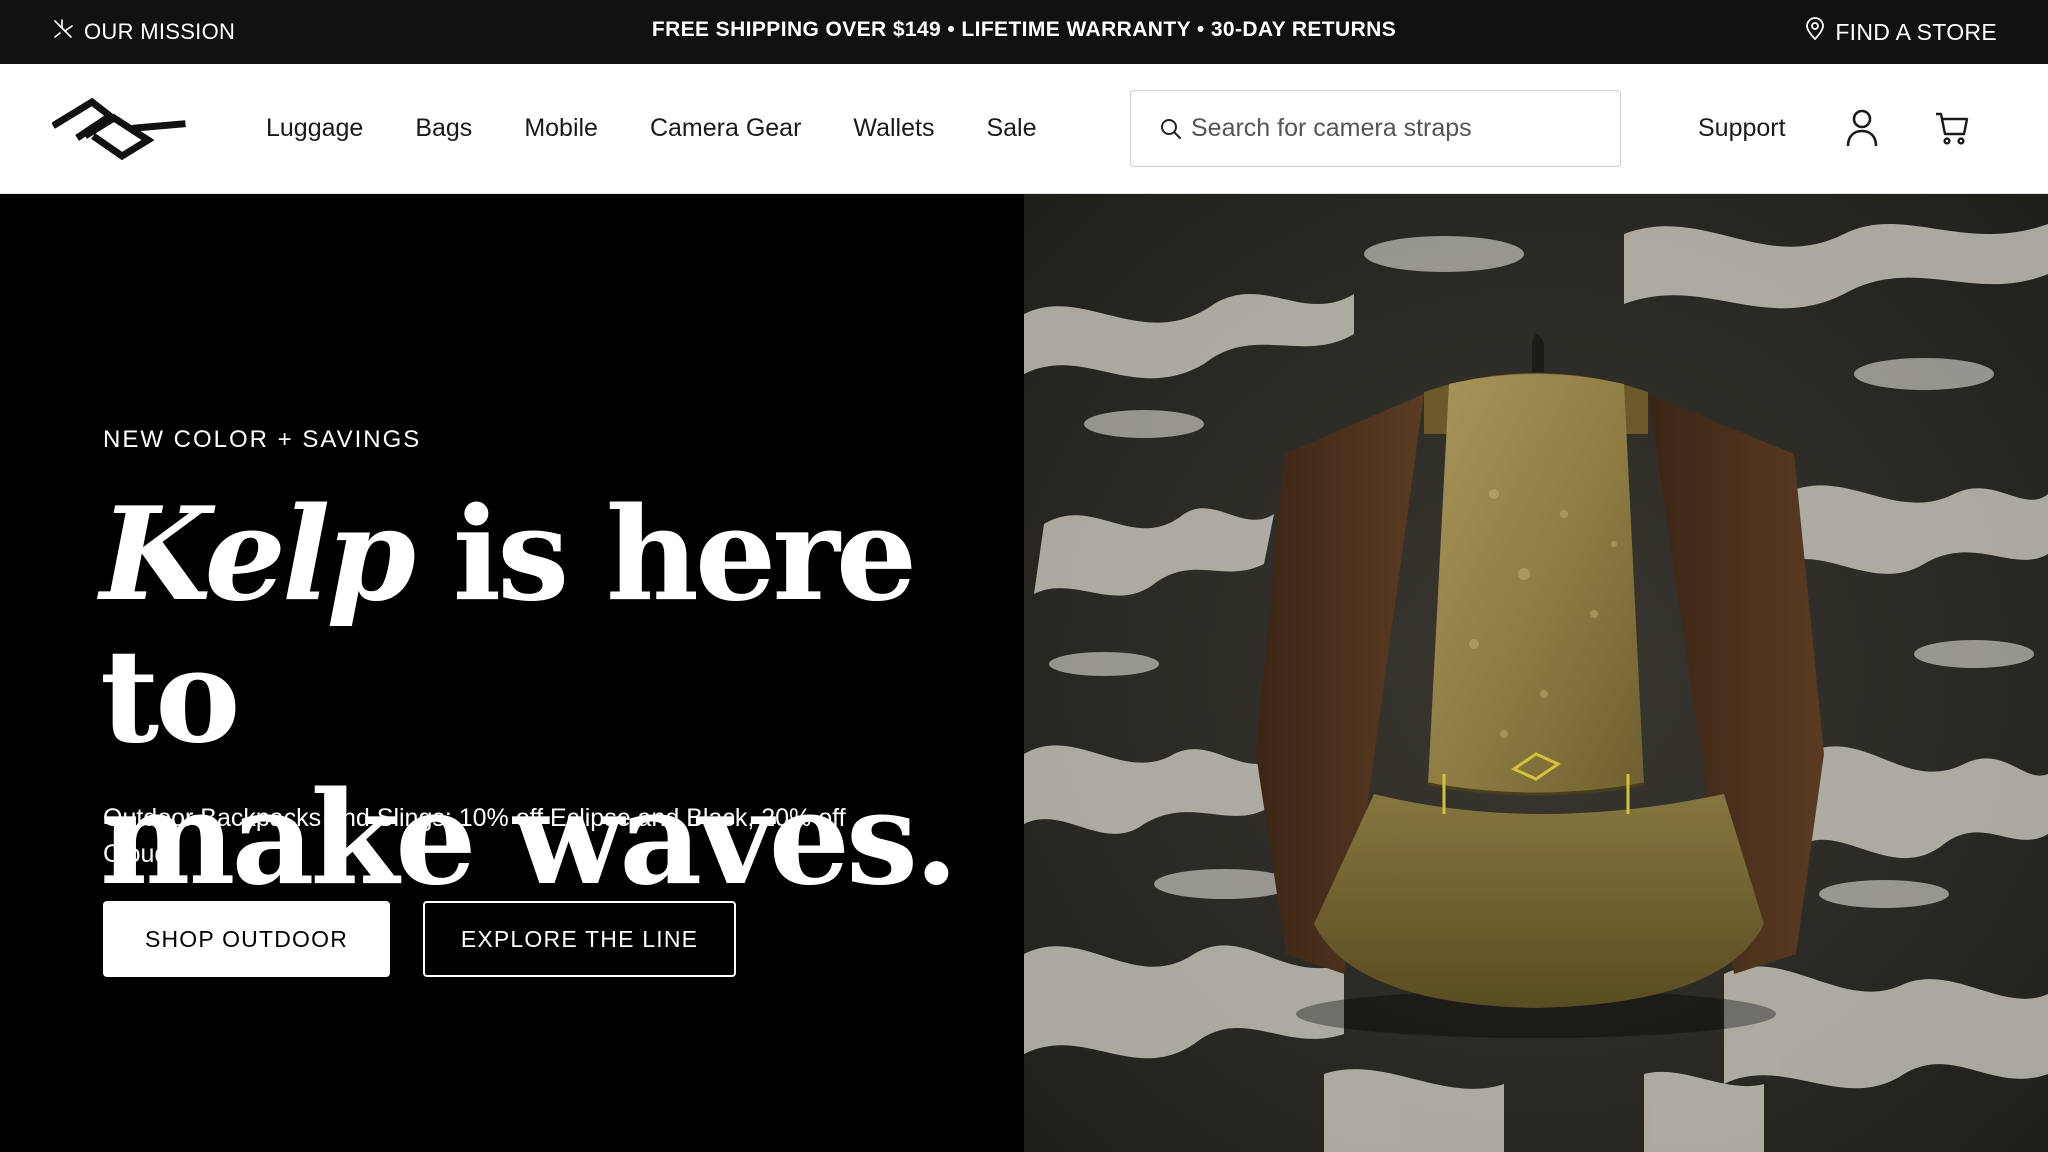 The width and height of the screenshot is (2048, 1152). Describe the element at coordinates (118, 129) in the screenshot. I see `brand-logo` at that location.